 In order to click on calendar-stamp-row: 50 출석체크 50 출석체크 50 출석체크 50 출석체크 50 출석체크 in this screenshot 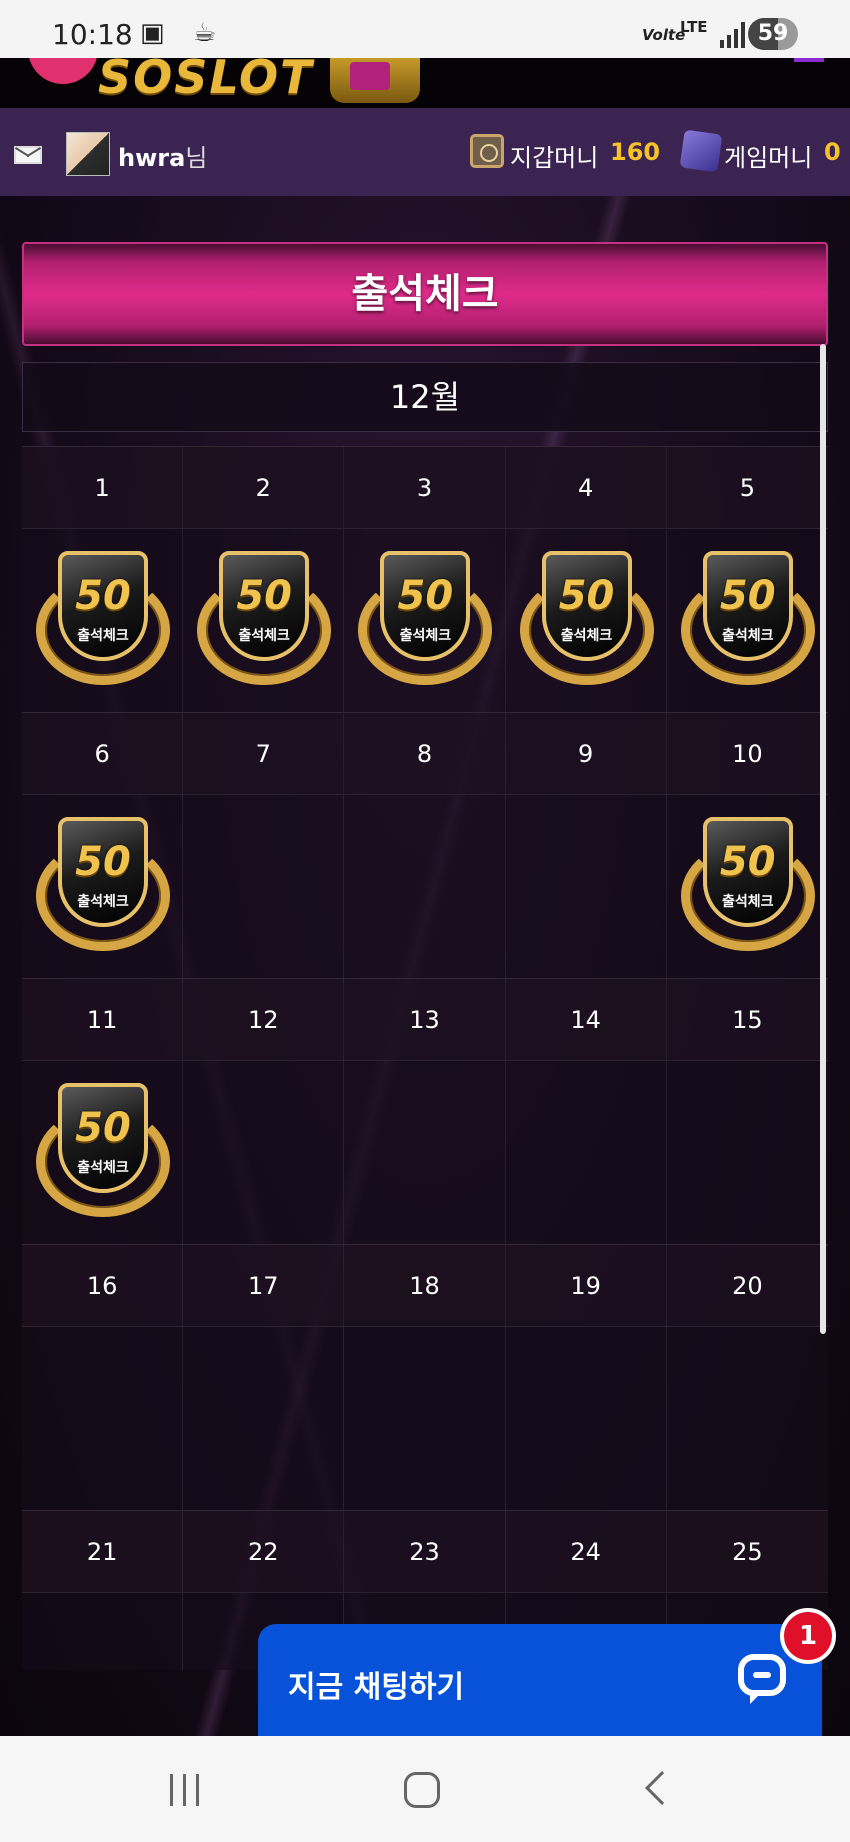, I will do `click(425, 620)`.